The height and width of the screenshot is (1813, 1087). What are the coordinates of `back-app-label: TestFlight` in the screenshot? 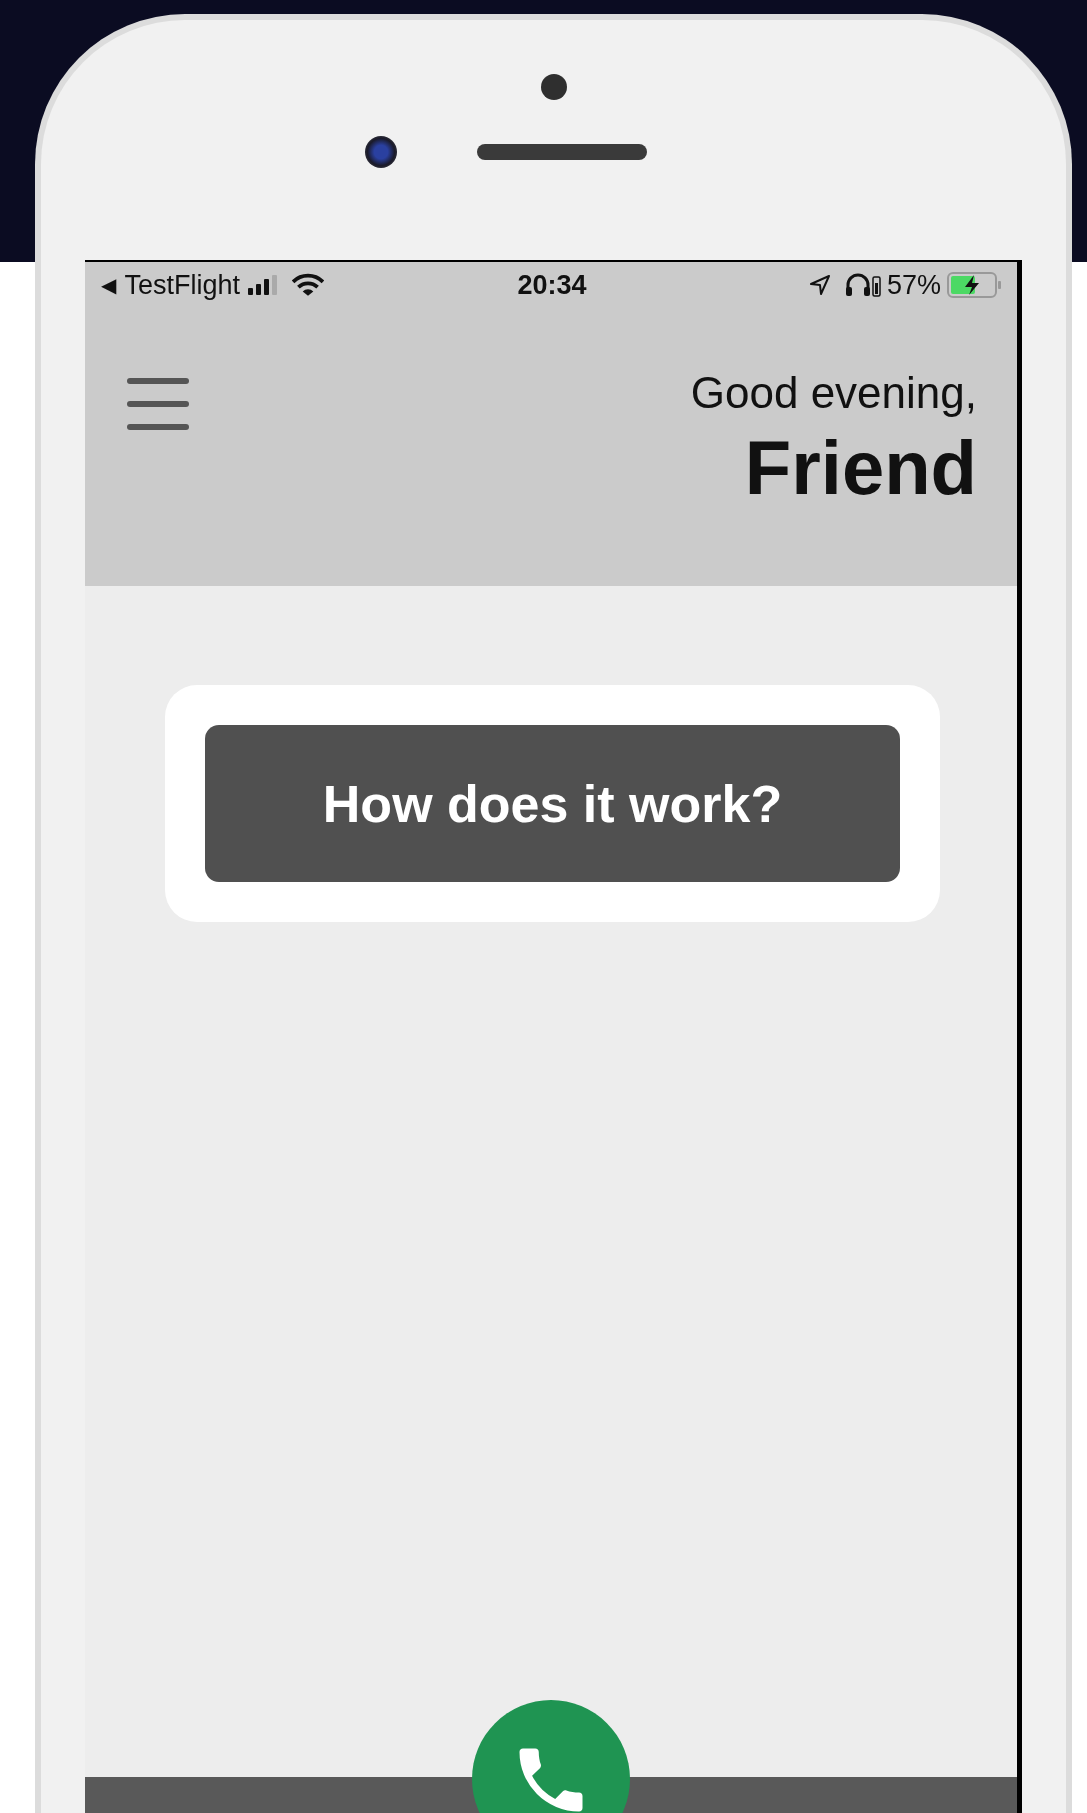 It's located at (182, 285).